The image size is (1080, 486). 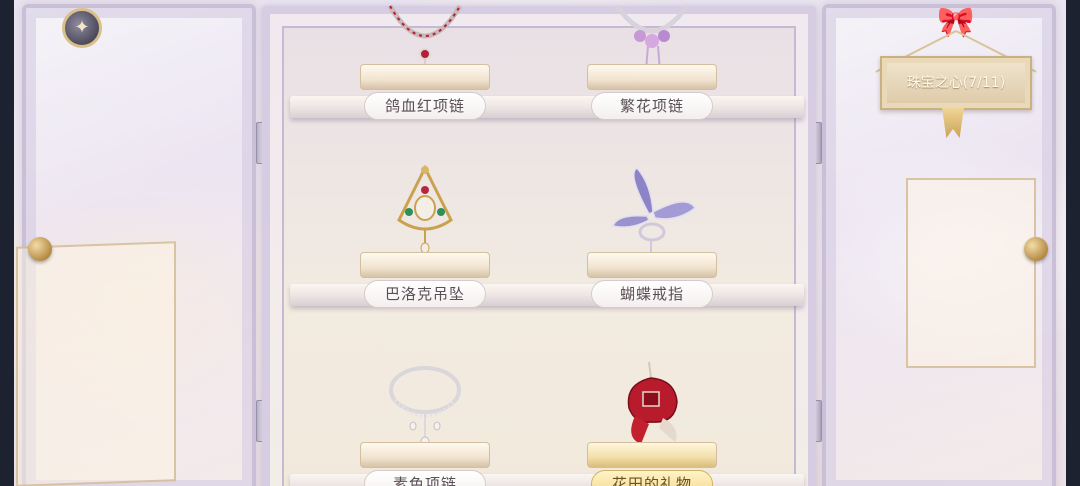 I want to click on item-label: 素色项链, so click(x=425, y=478).